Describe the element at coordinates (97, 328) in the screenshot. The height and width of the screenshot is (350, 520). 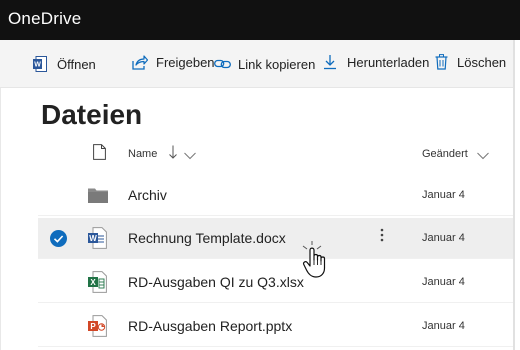
I see `powerpoint-file-icon: P` at that location.